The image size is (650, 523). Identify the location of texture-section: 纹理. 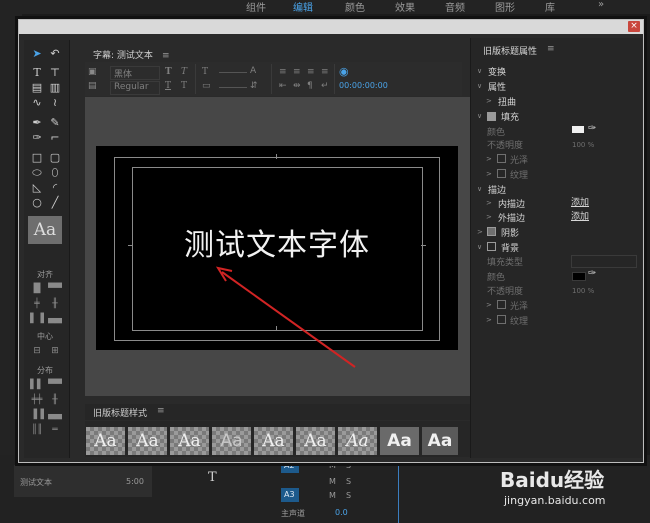
(519, 174).